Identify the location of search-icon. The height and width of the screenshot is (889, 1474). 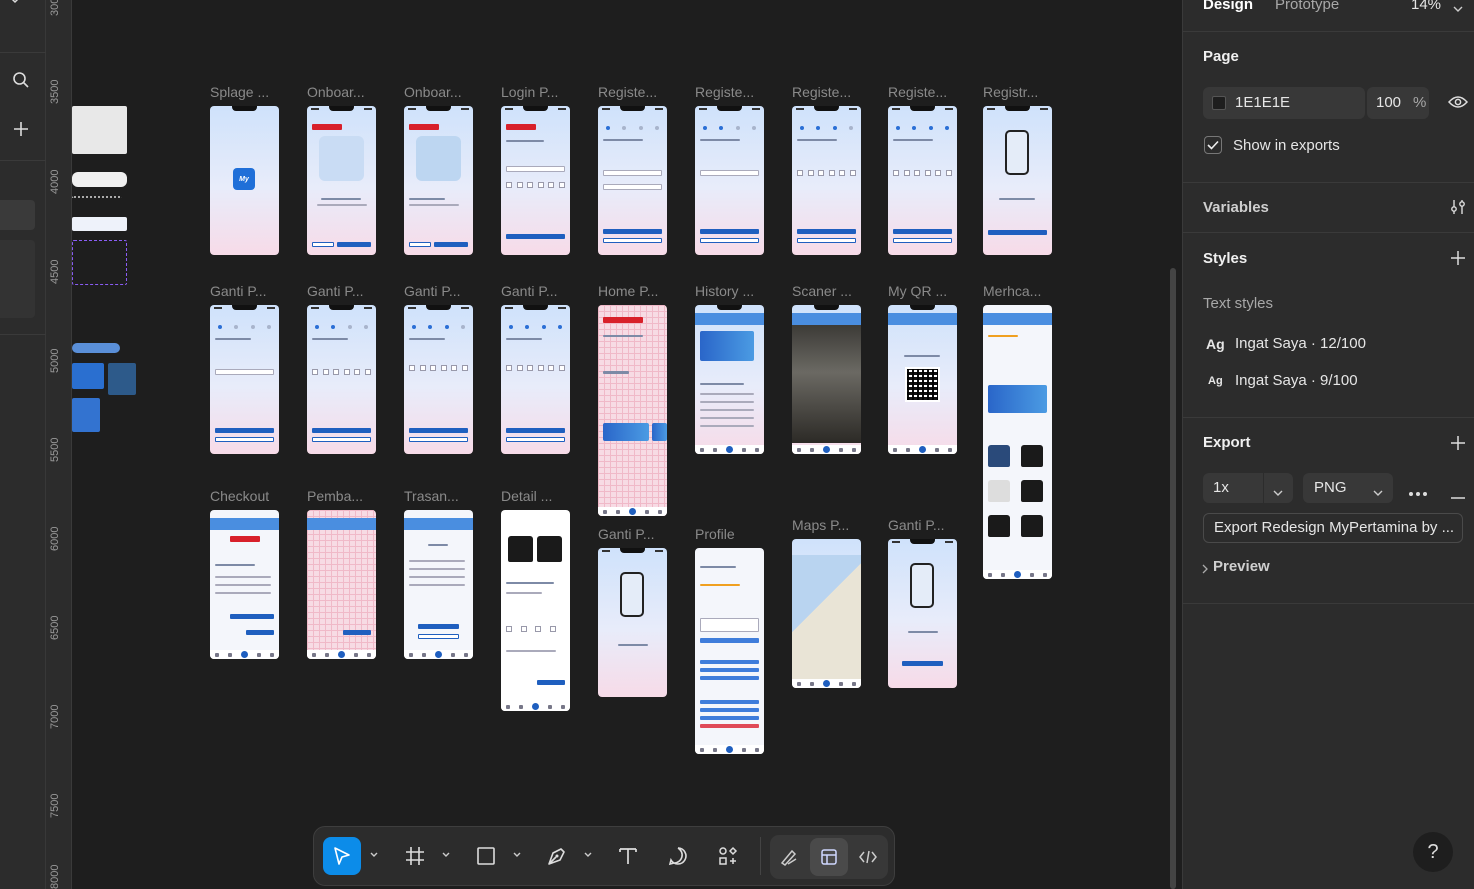
(21, 80).